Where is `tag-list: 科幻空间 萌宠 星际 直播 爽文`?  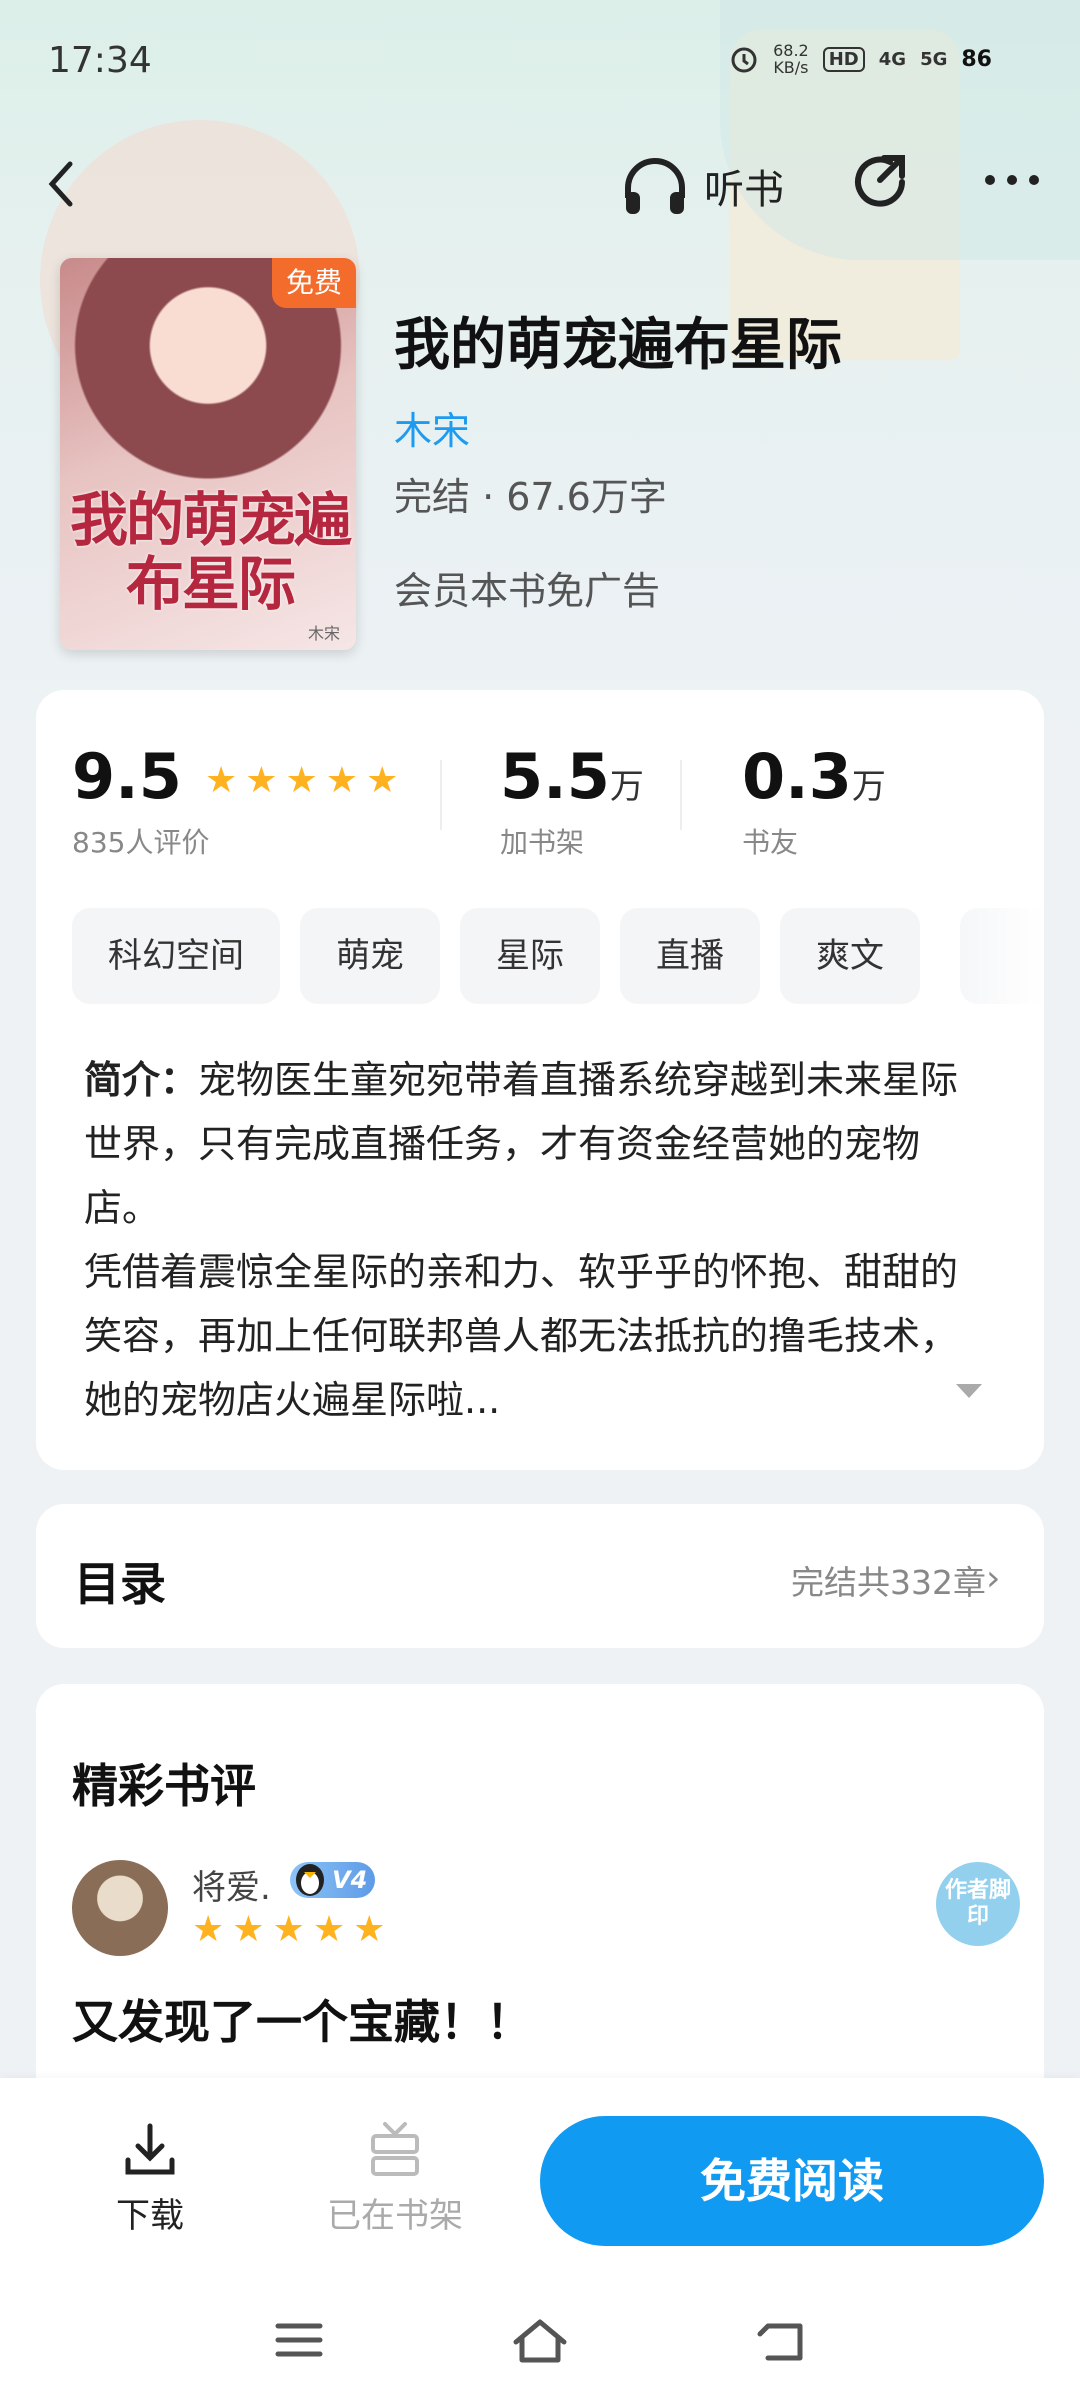
tag-list: 科幻空间 萌宠 星际 直播 爽文 is located at coordinates (496, 956).